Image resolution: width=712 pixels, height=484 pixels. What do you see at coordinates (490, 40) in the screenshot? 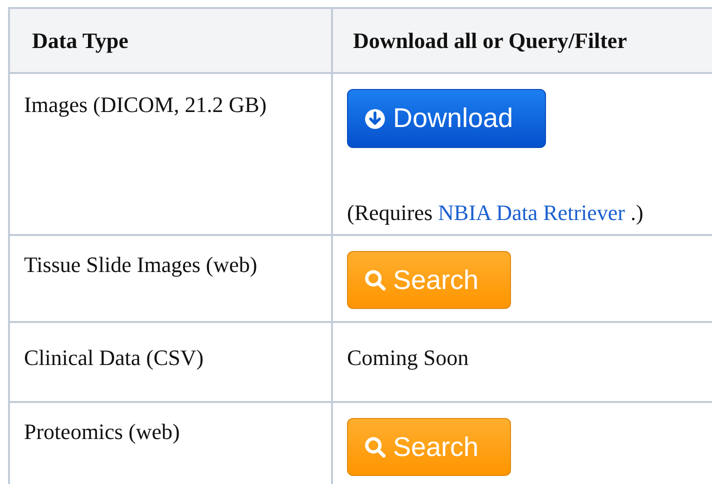
I see `column-header: Download all or Query/Filter` at bounding box center [490, 40].